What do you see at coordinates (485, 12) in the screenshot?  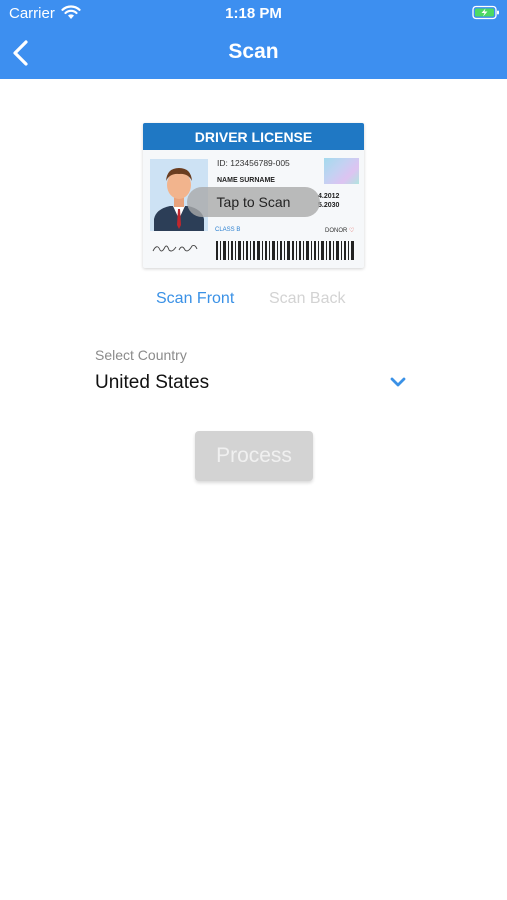 I see `battery-icon` at bounding box center [485, 12].